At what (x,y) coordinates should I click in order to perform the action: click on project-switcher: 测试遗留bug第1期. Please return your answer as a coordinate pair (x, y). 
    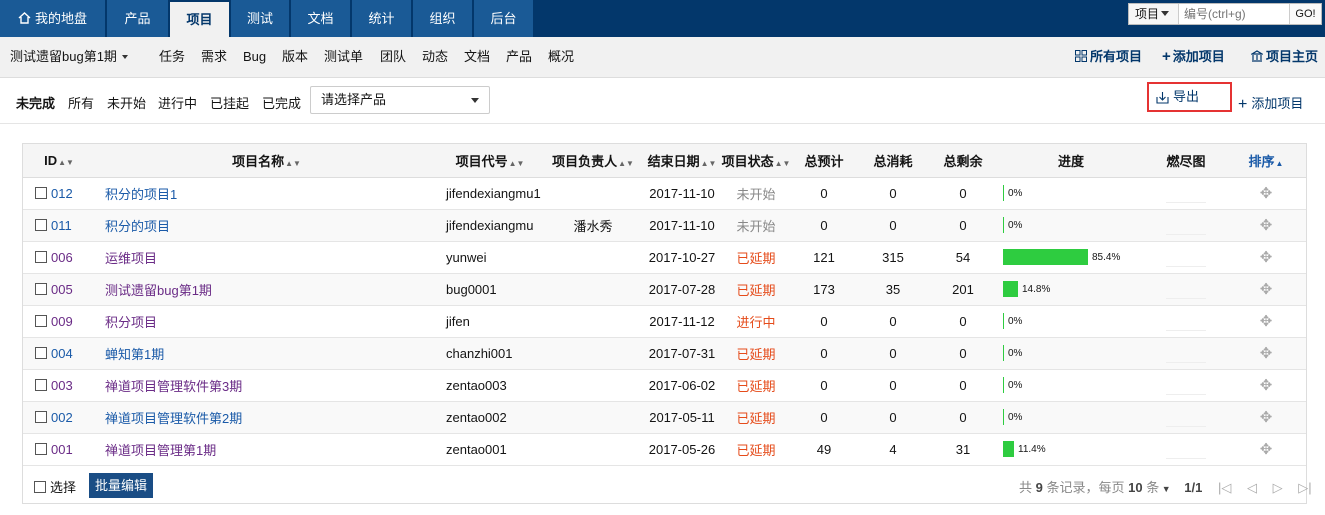
    Looking at the image, I should click on (69, 57).